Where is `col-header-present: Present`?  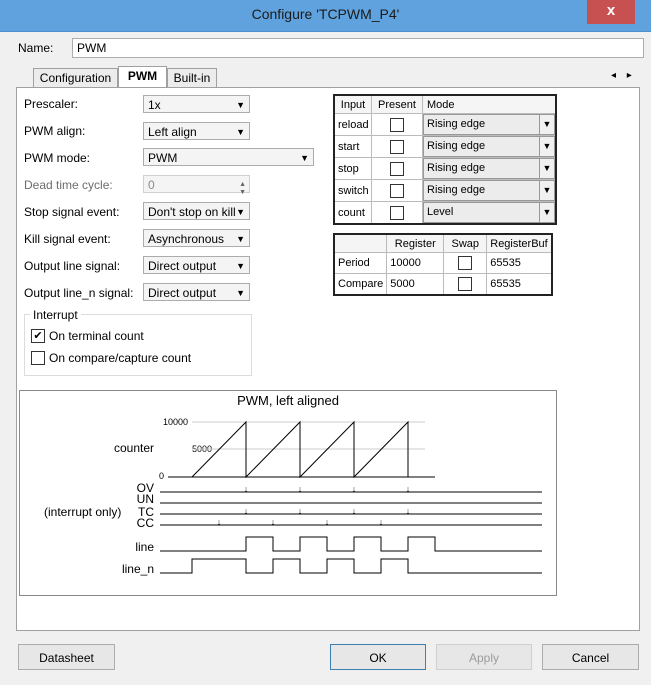 col-header-present: Present is located at coordinates (397, 104).